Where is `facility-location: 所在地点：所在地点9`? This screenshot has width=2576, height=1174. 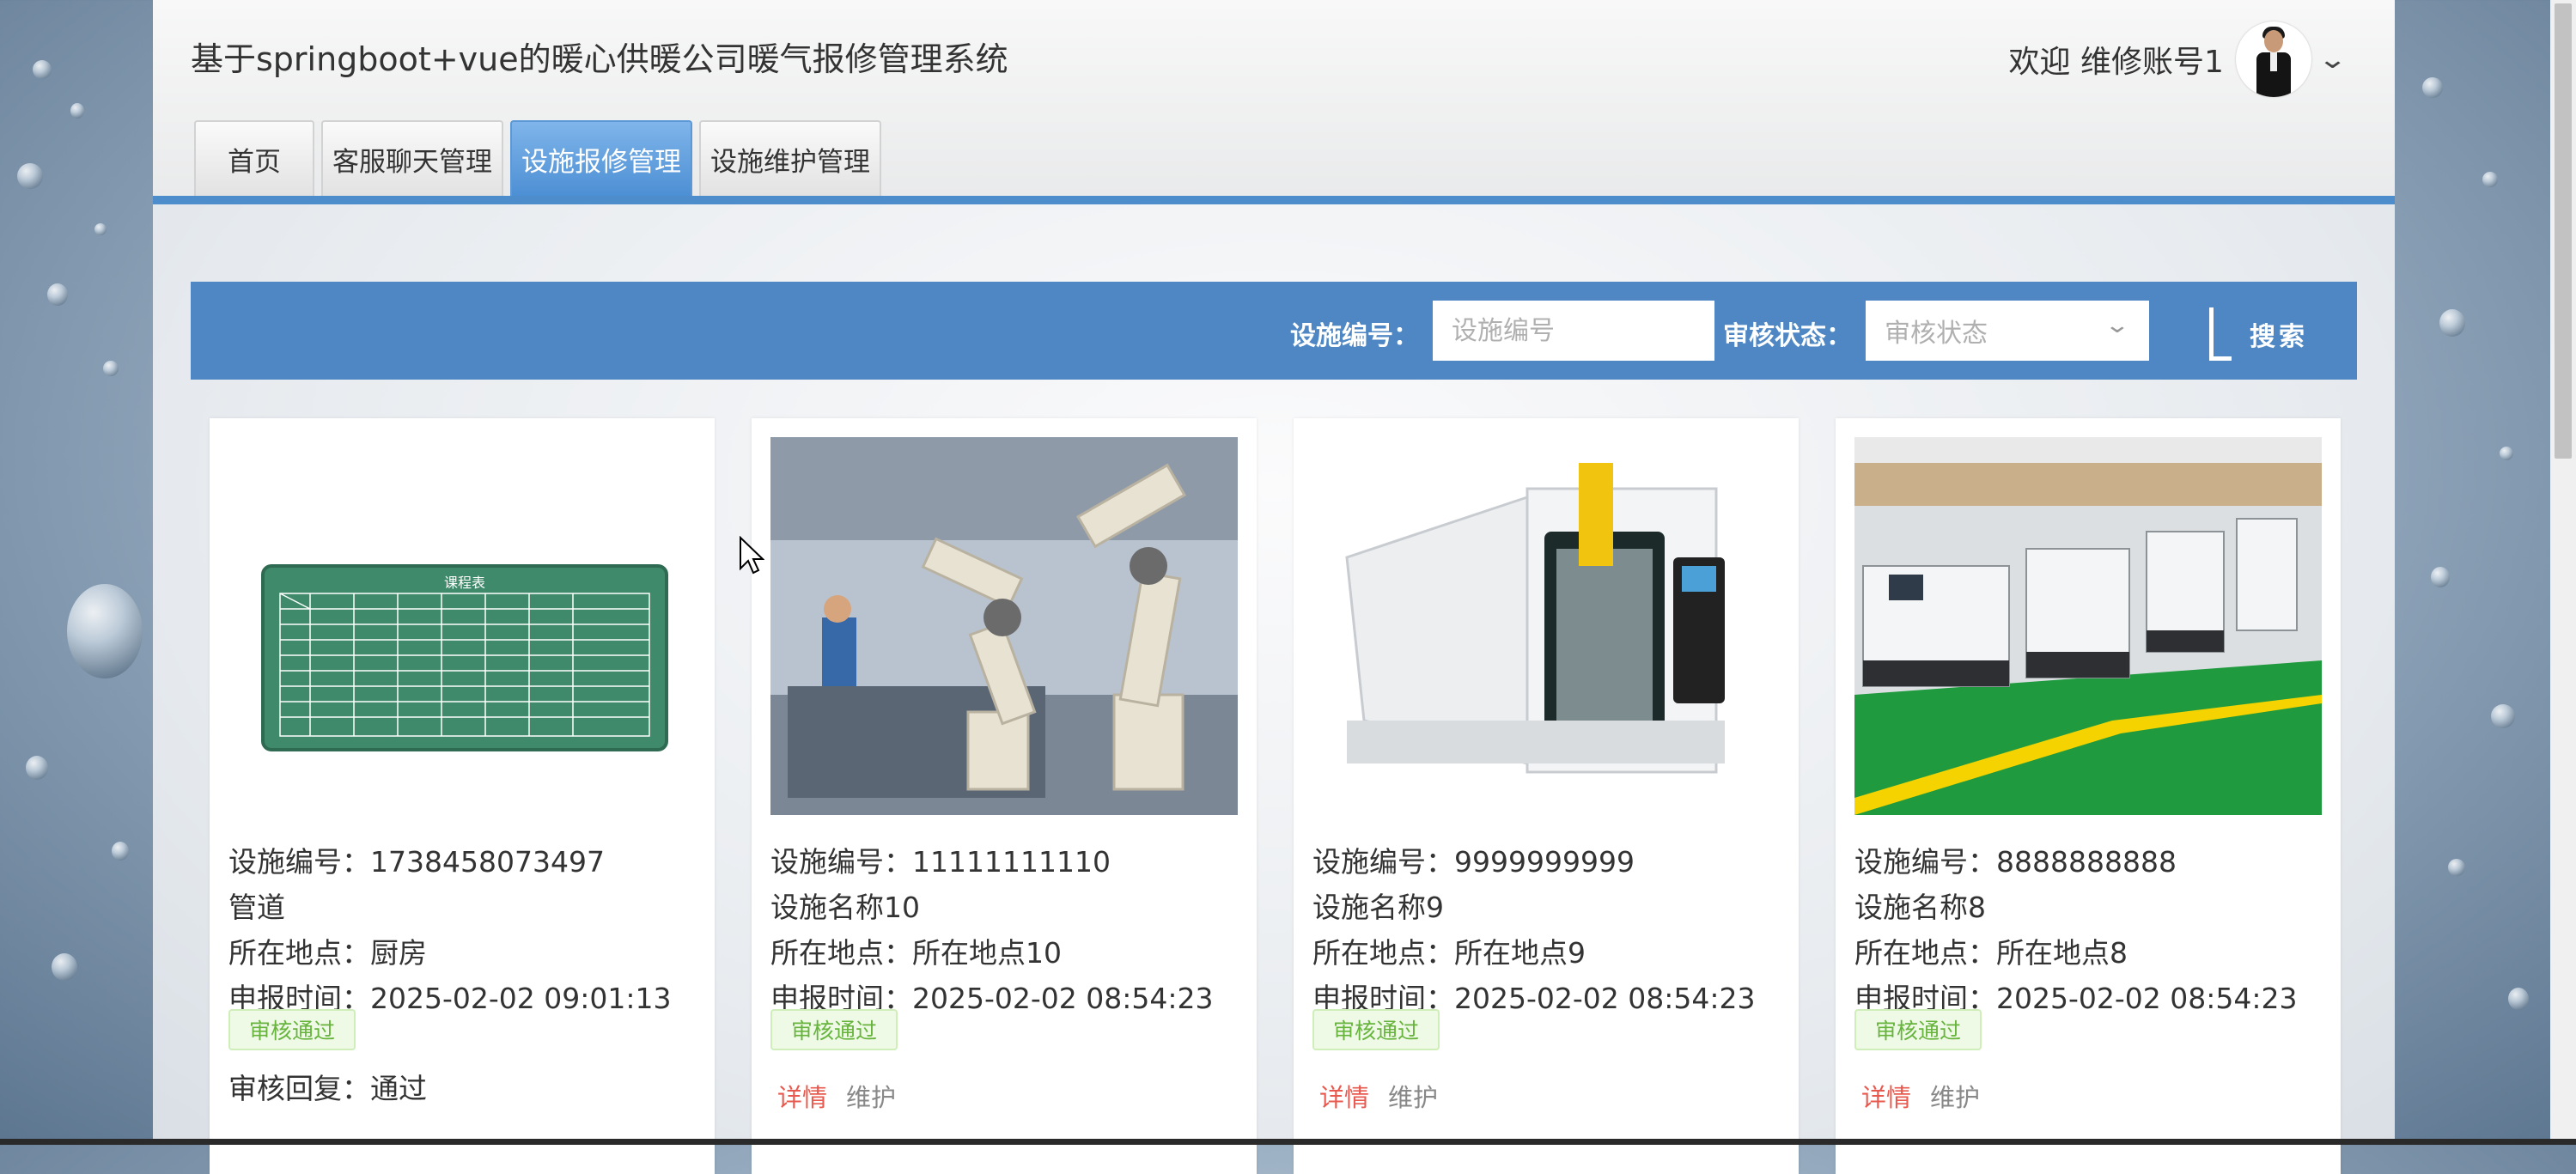 facility-location: 所在地点：所在地点9 is located at coordinates (1449, 953).